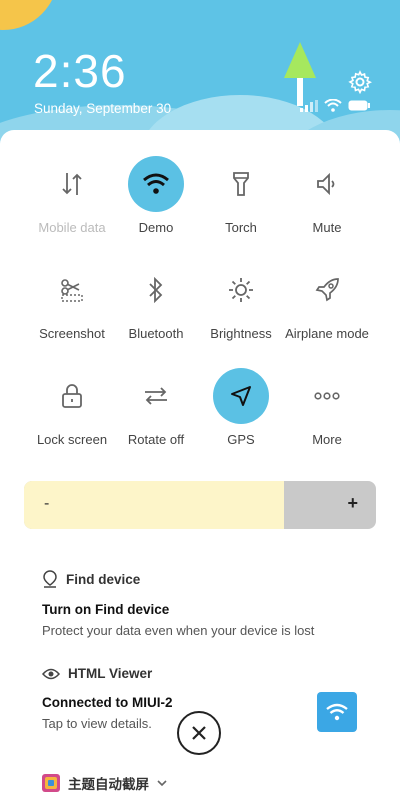  I want to click on tile-airplane-mode: Airplane mode, so click(327, 301).